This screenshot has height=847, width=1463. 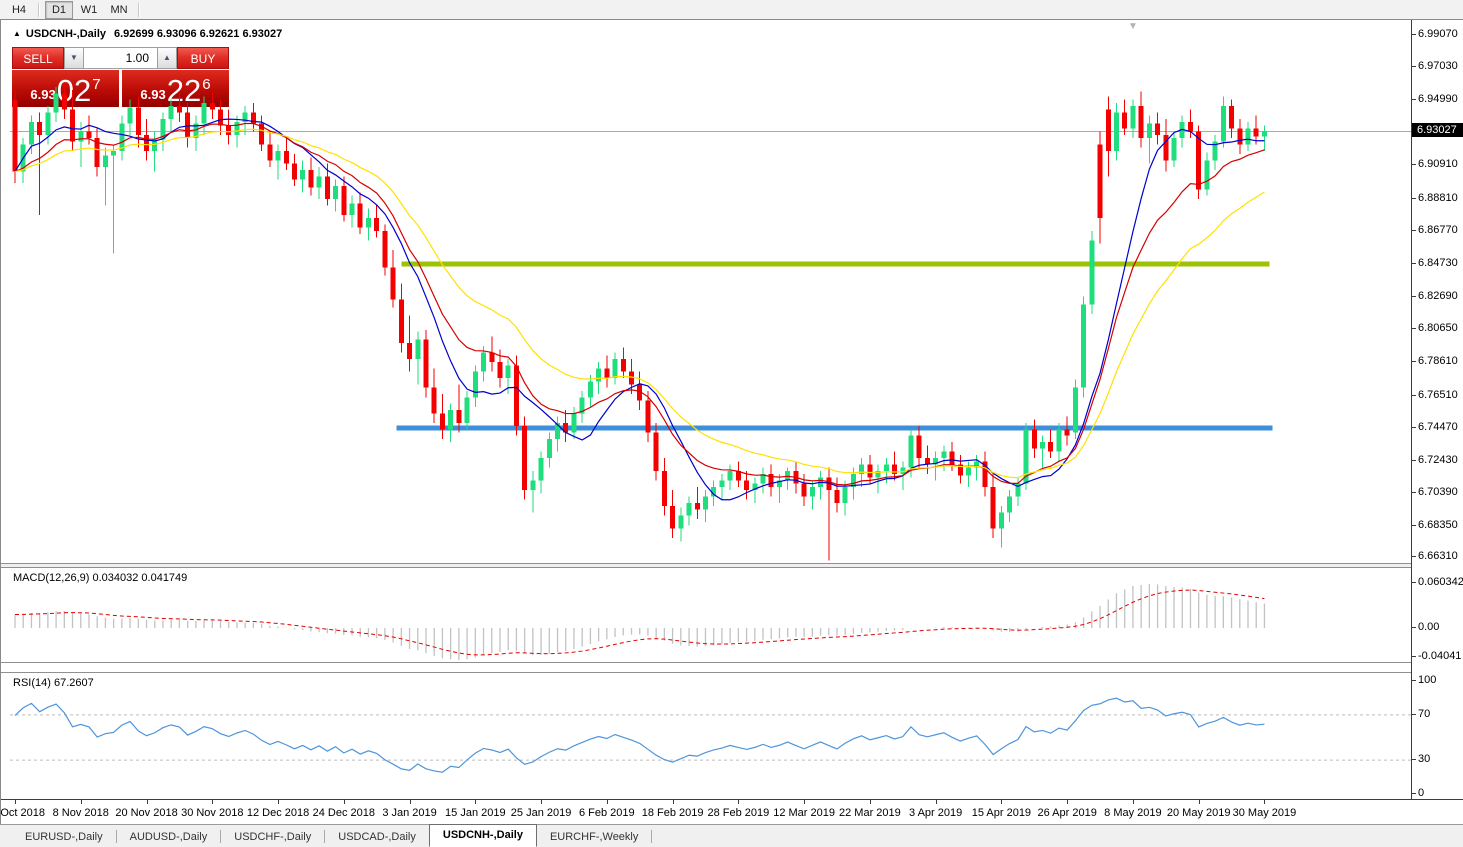 I want to click on date-axis-label: 15 Apr 2019, so click(x=1001, y=813).